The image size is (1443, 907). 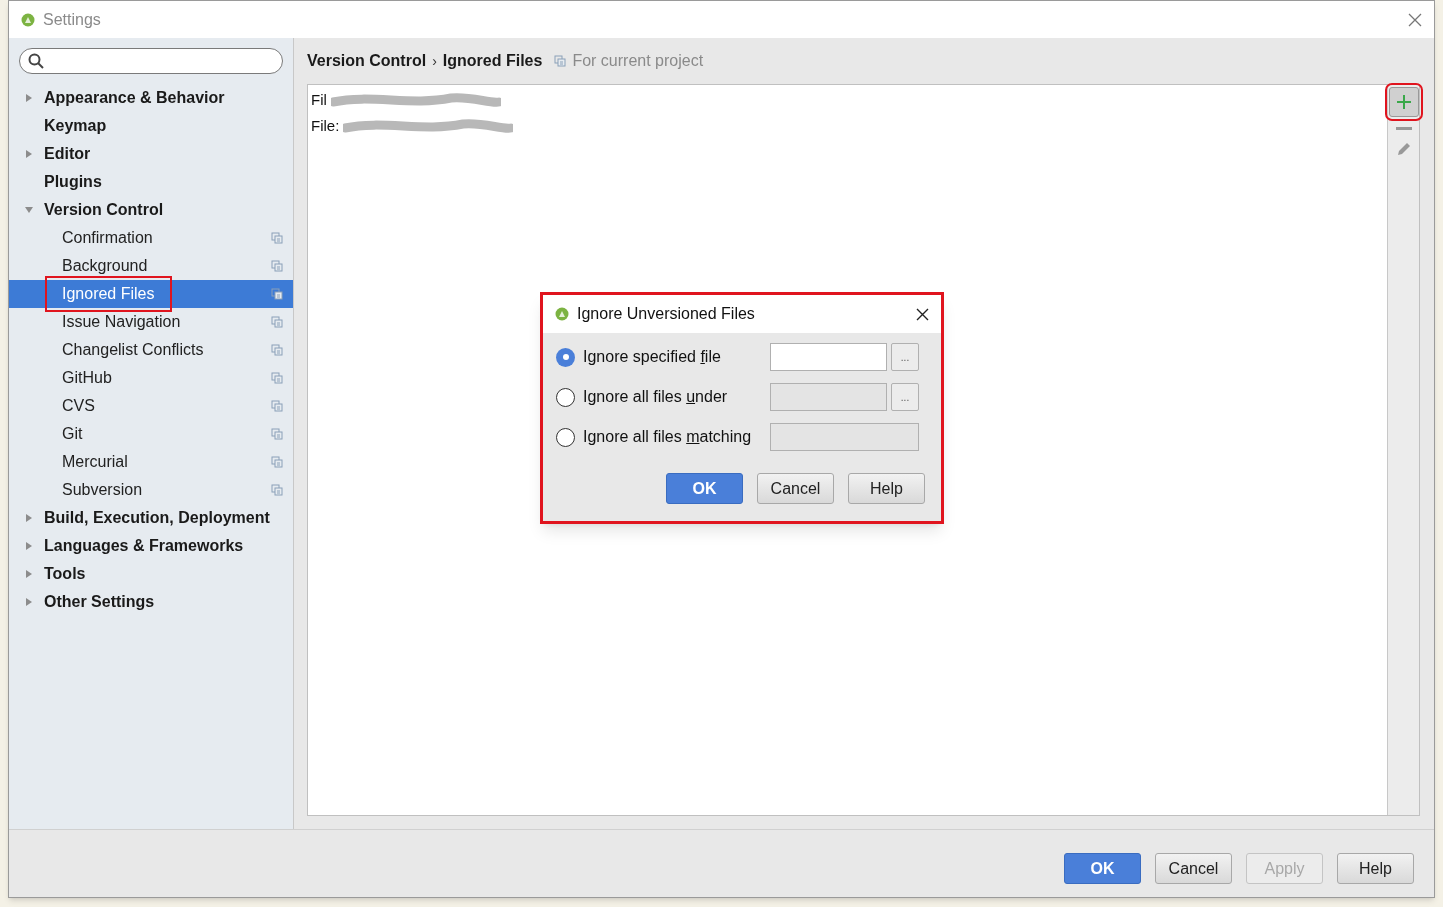 I want to click on dialog-title: Ignore Unversioned Files, so click(x=666, y=314).